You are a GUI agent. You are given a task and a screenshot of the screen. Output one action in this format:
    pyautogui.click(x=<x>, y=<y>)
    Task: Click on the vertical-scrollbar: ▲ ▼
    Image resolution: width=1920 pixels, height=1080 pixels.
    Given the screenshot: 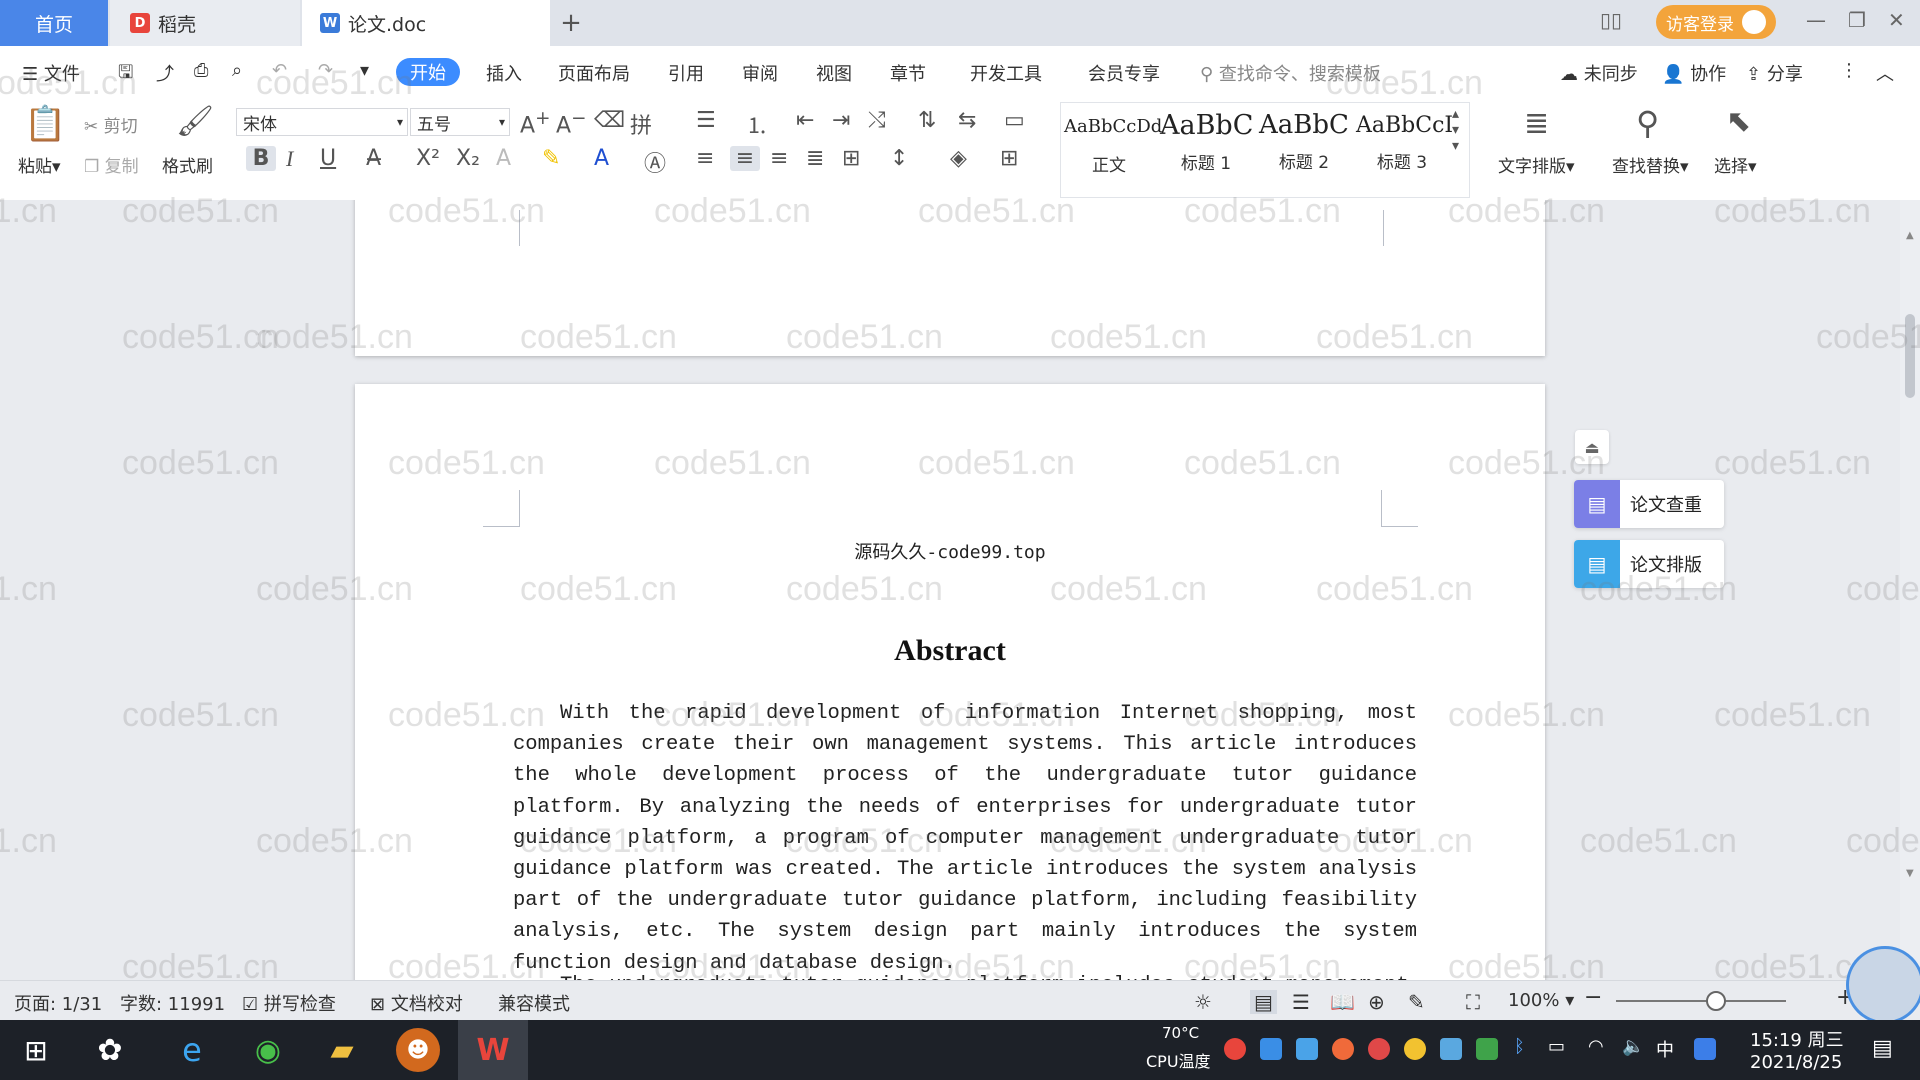 What is the action you would take?
    pyautogui.click(x=1910, y=590)
    